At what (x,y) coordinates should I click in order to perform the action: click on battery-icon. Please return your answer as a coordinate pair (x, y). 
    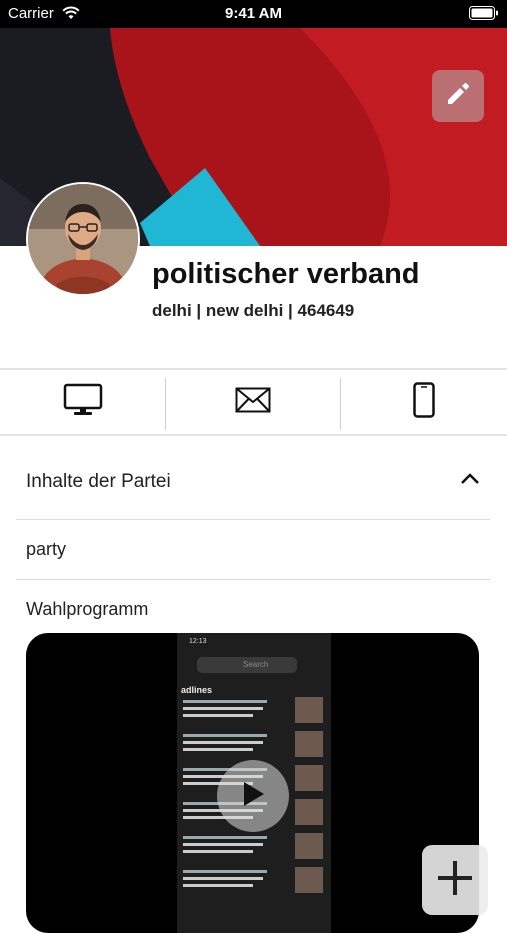
    Looking at the image, I should click on (484, 15).